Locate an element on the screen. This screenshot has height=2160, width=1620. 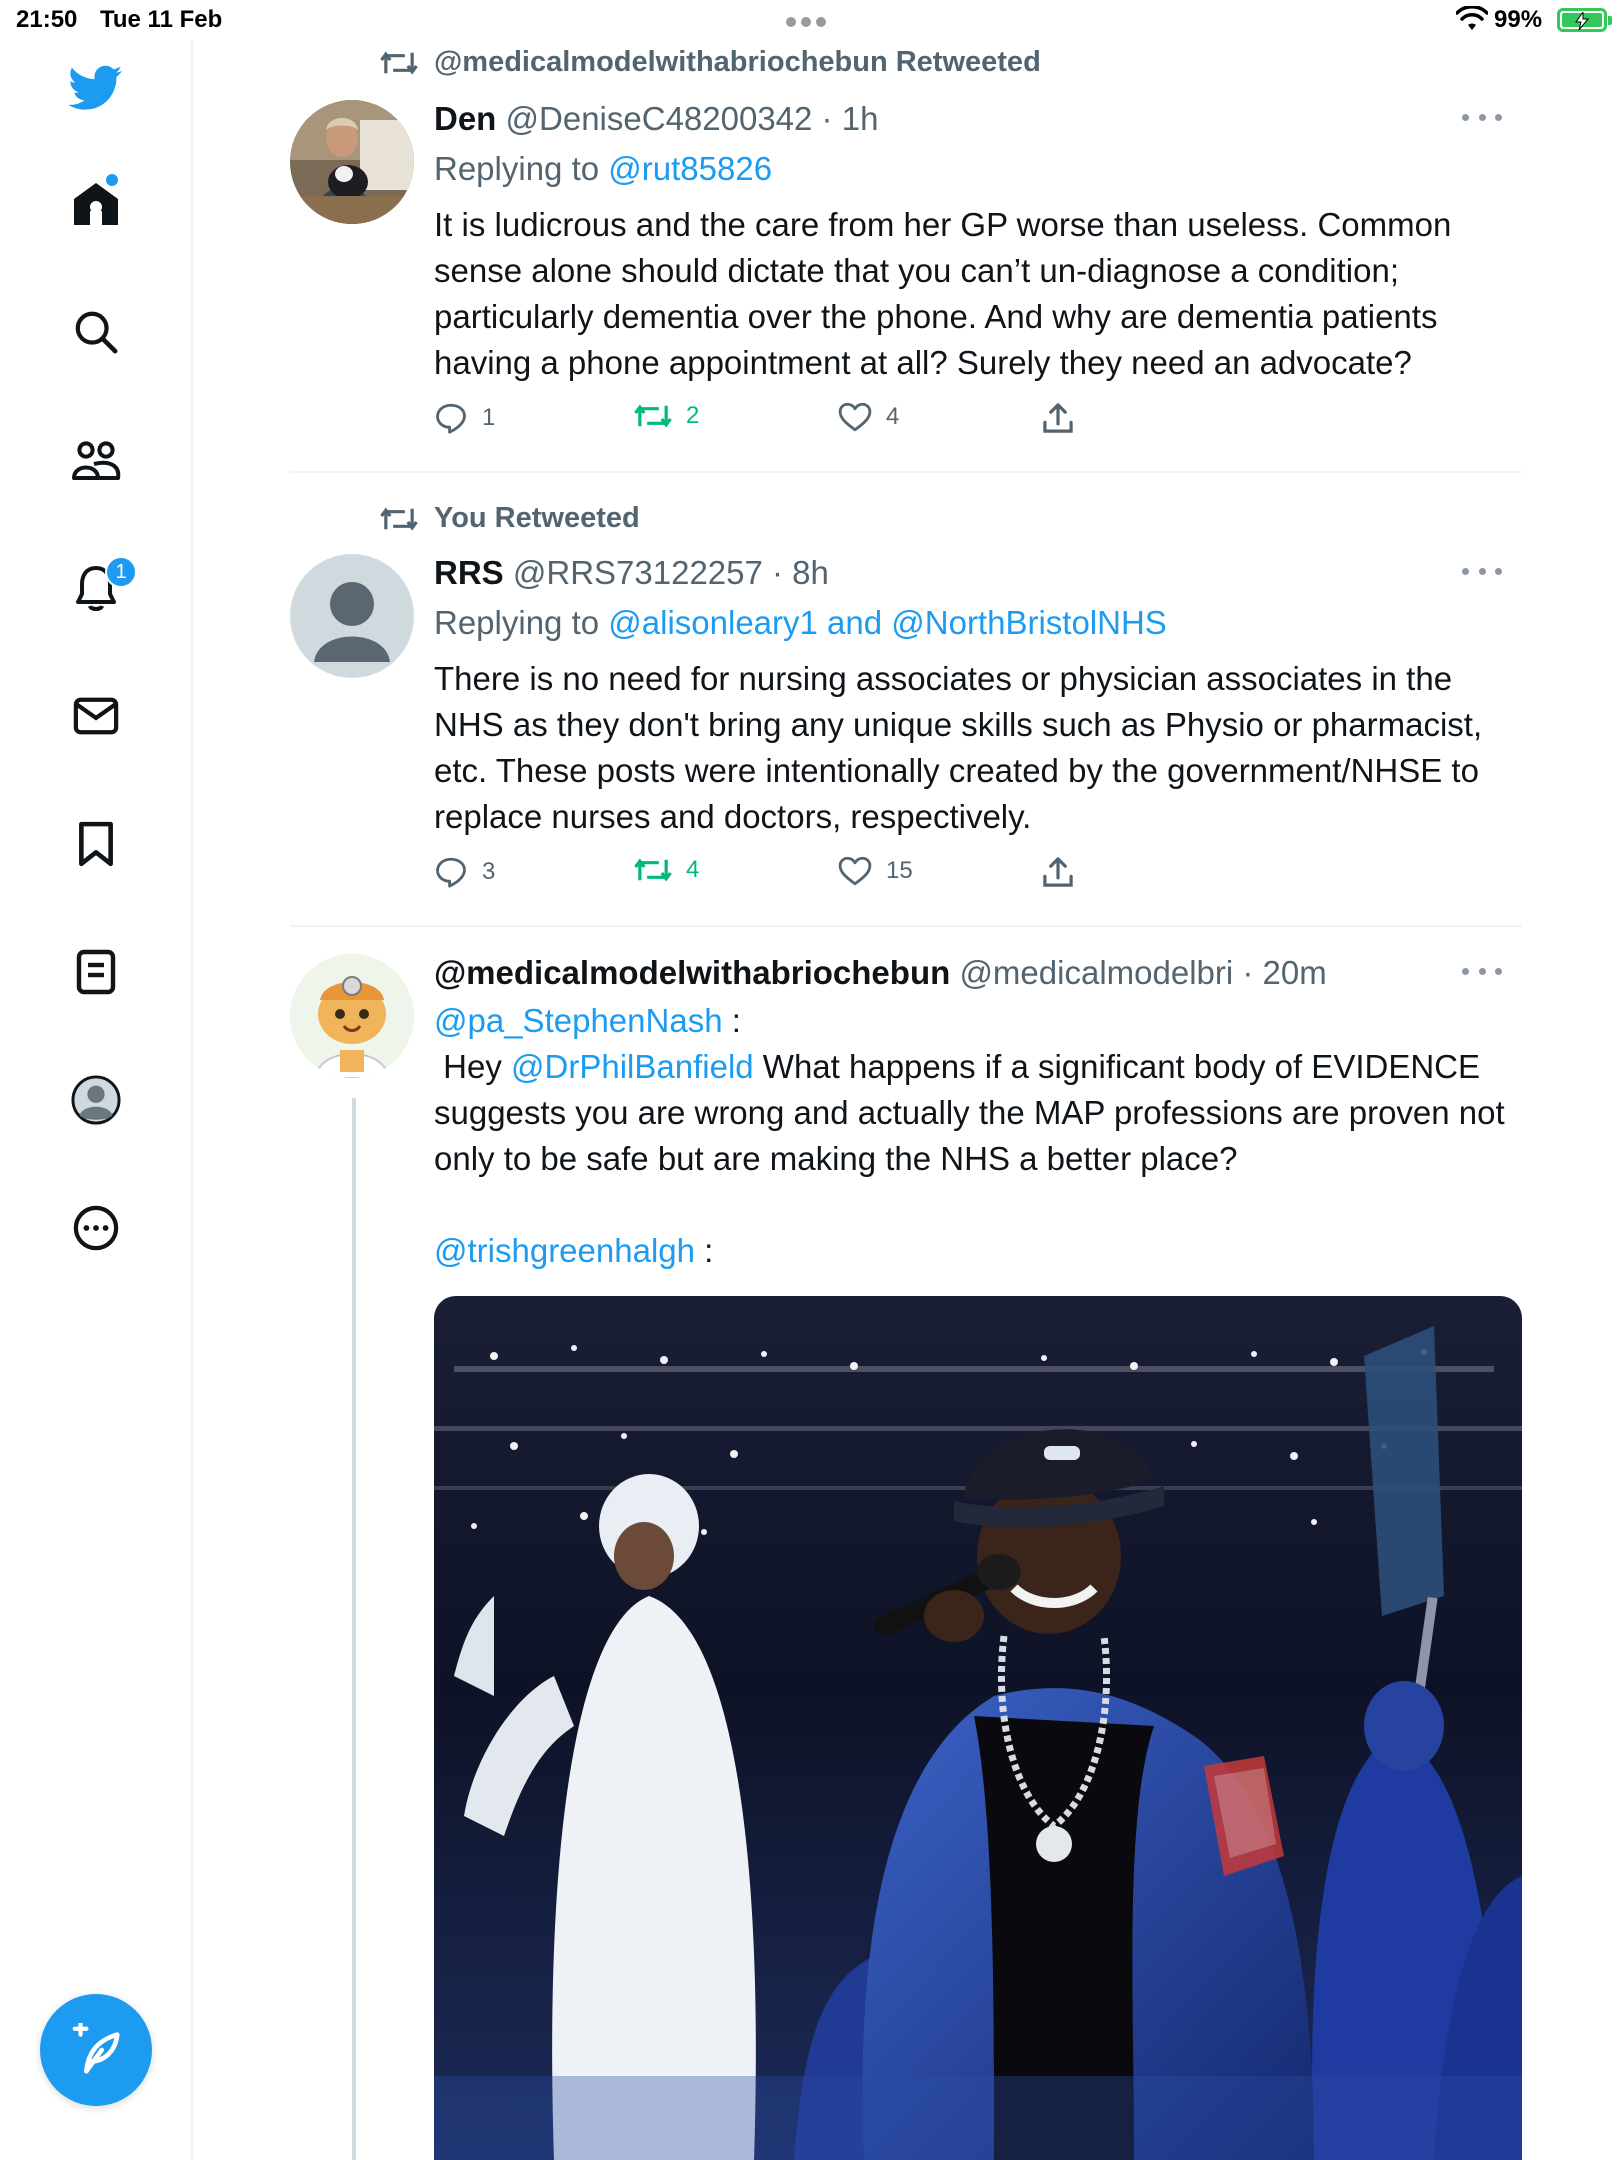
multitasking-dots-icon is located at coordinates (810, 20).